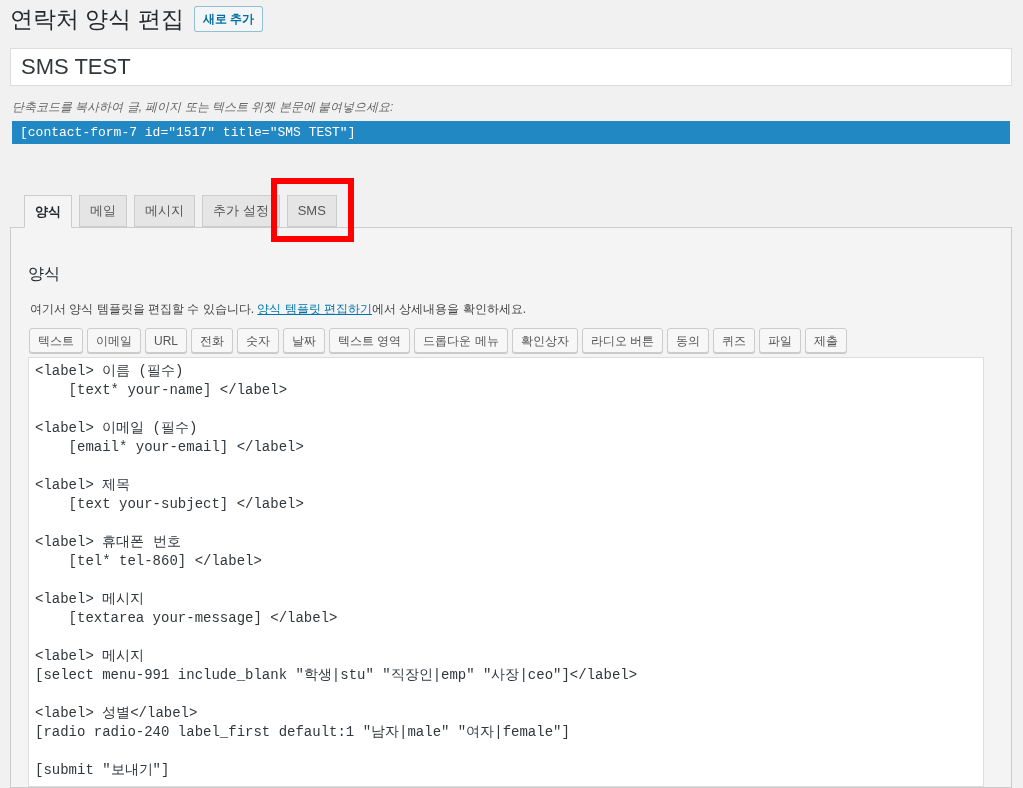 The width and height of the screenshot is (1023, 788). I want to click on tab: 메시지, so click(164, 211).